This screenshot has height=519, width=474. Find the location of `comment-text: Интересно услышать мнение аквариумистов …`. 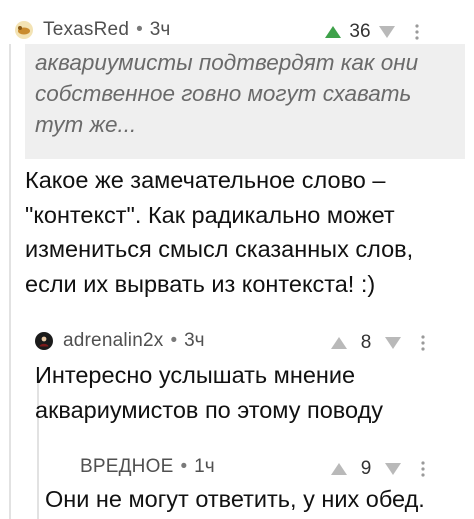

comment-text: Интересно услышать мнение аквариумистов … is located at coordinates (209, 392).